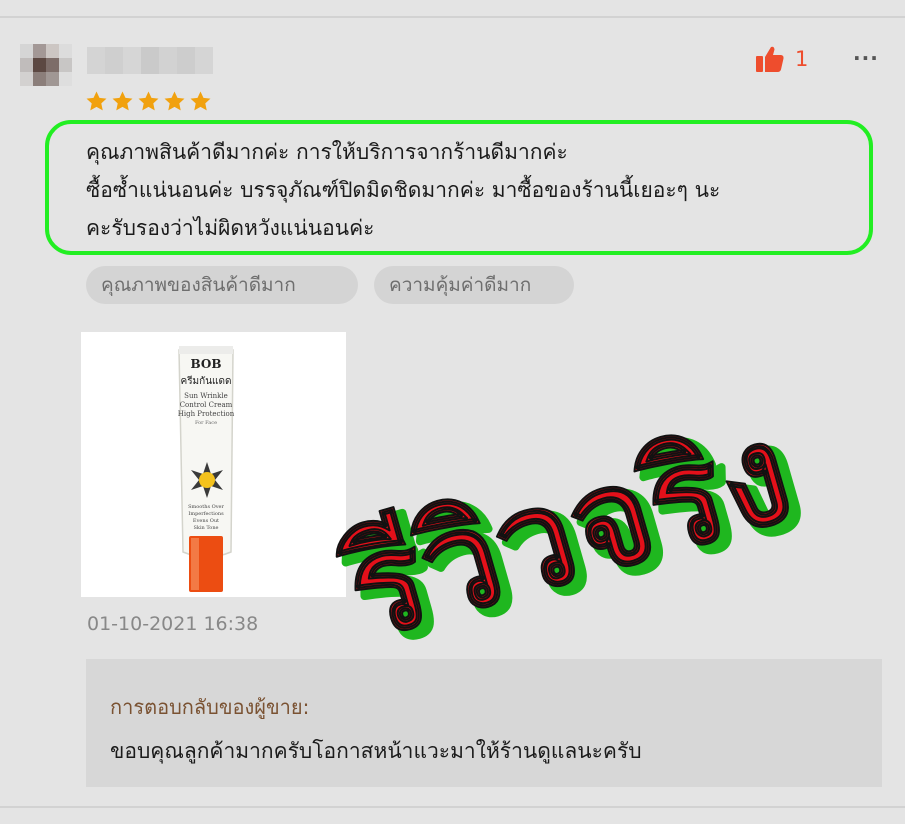 The height and width of the screenshot is (824, 905). I want to click on username-pixelated, so click(150, 60).